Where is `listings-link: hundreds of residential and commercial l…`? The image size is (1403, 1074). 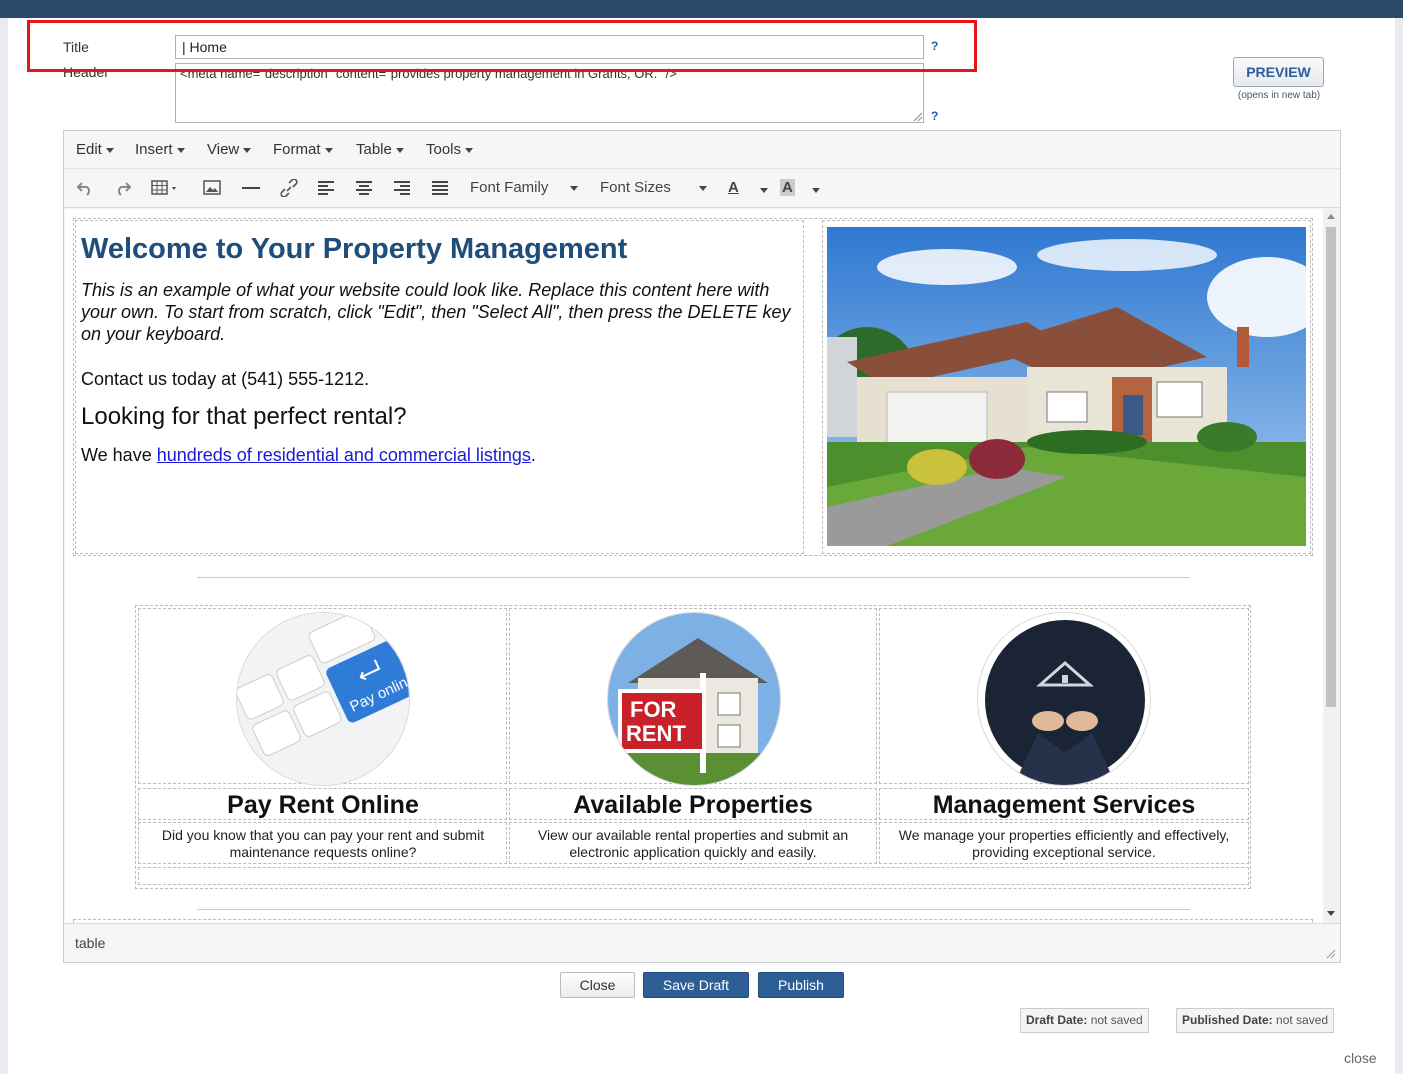 listings-link: hundreds of residential and commercial l… is located at coordinates (344, 455).